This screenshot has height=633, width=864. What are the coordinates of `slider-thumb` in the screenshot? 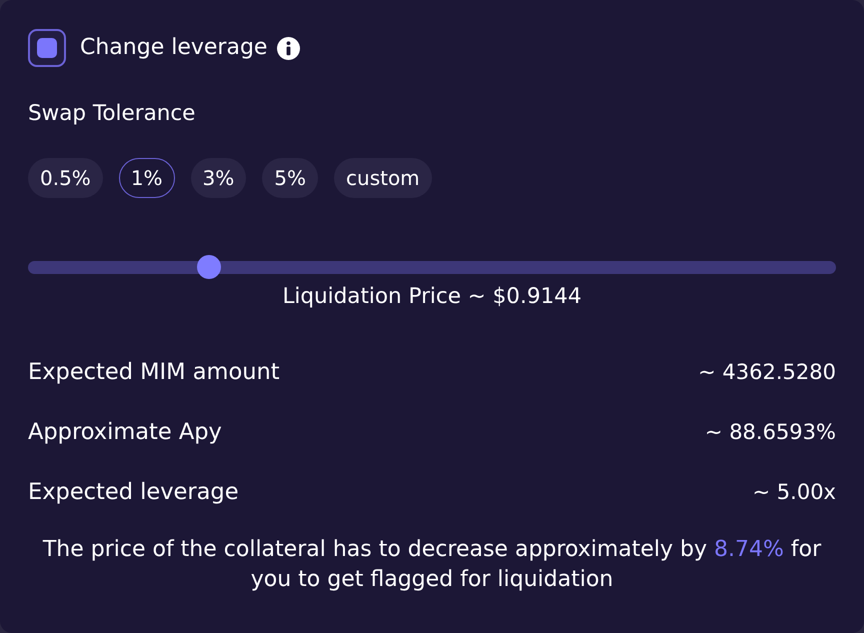 It's located at (208, 267).